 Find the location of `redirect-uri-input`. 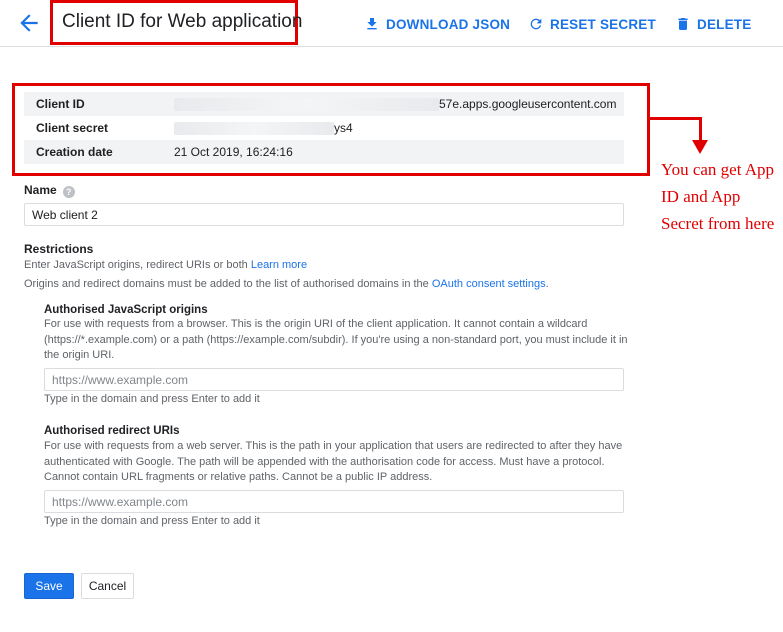

redirect-uri-input is located at coordinates (334, 501).